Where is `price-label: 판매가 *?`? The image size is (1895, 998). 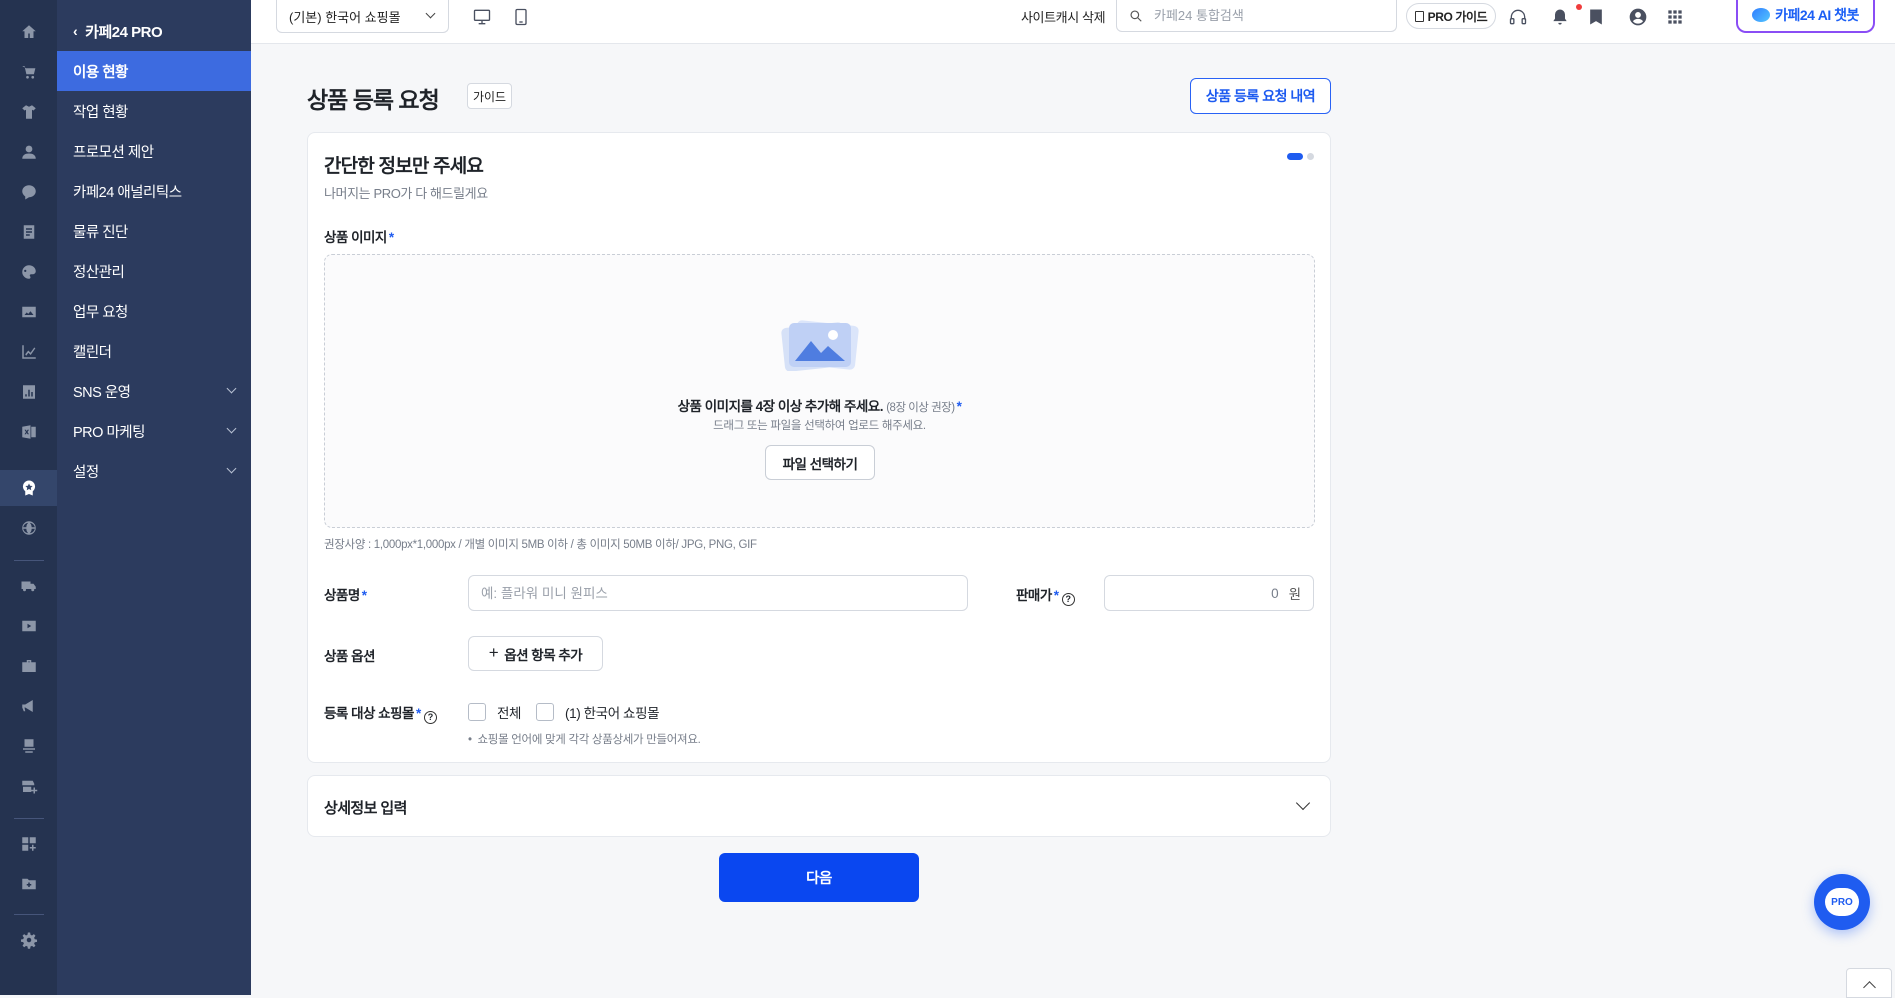 price-label: 판매가 *? is located at coordinates (1045, 595).